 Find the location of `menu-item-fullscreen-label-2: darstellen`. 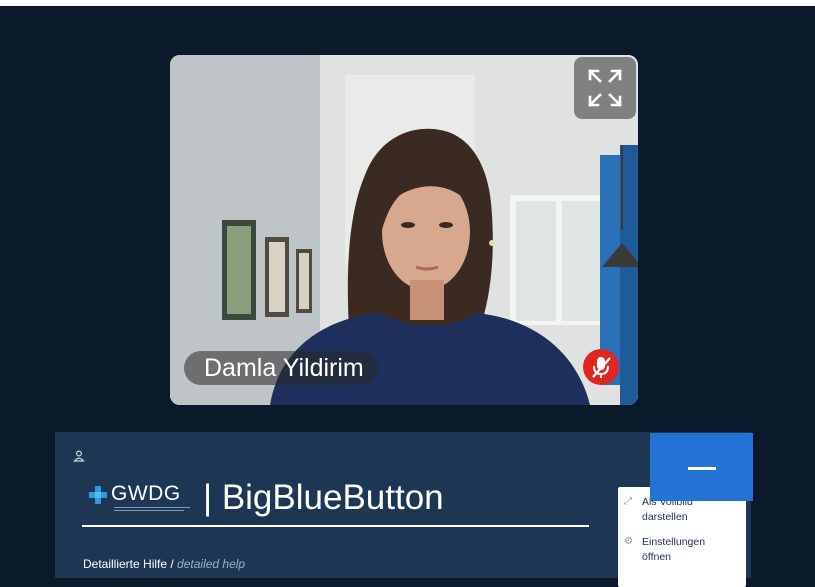

menu-item-fullscreen-label-2: darstellen is located at coordinates (665, 517).